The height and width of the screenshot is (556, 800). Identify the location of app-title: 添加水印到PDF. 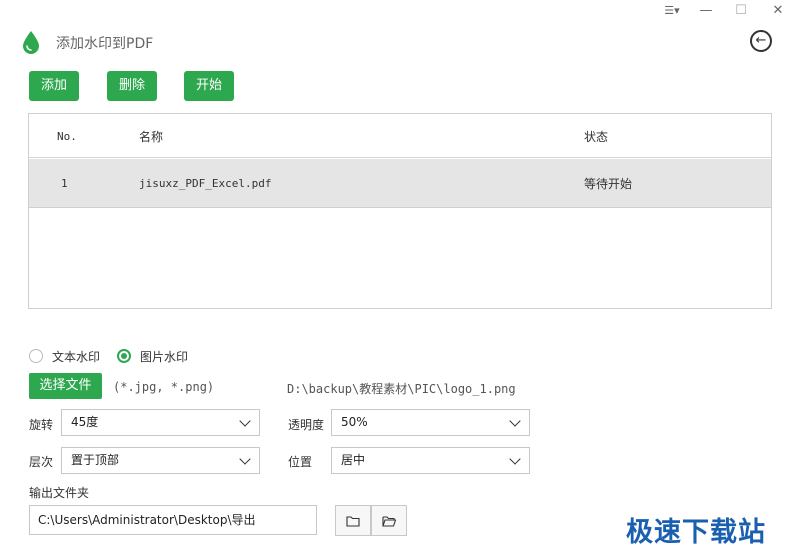
(105, 44).